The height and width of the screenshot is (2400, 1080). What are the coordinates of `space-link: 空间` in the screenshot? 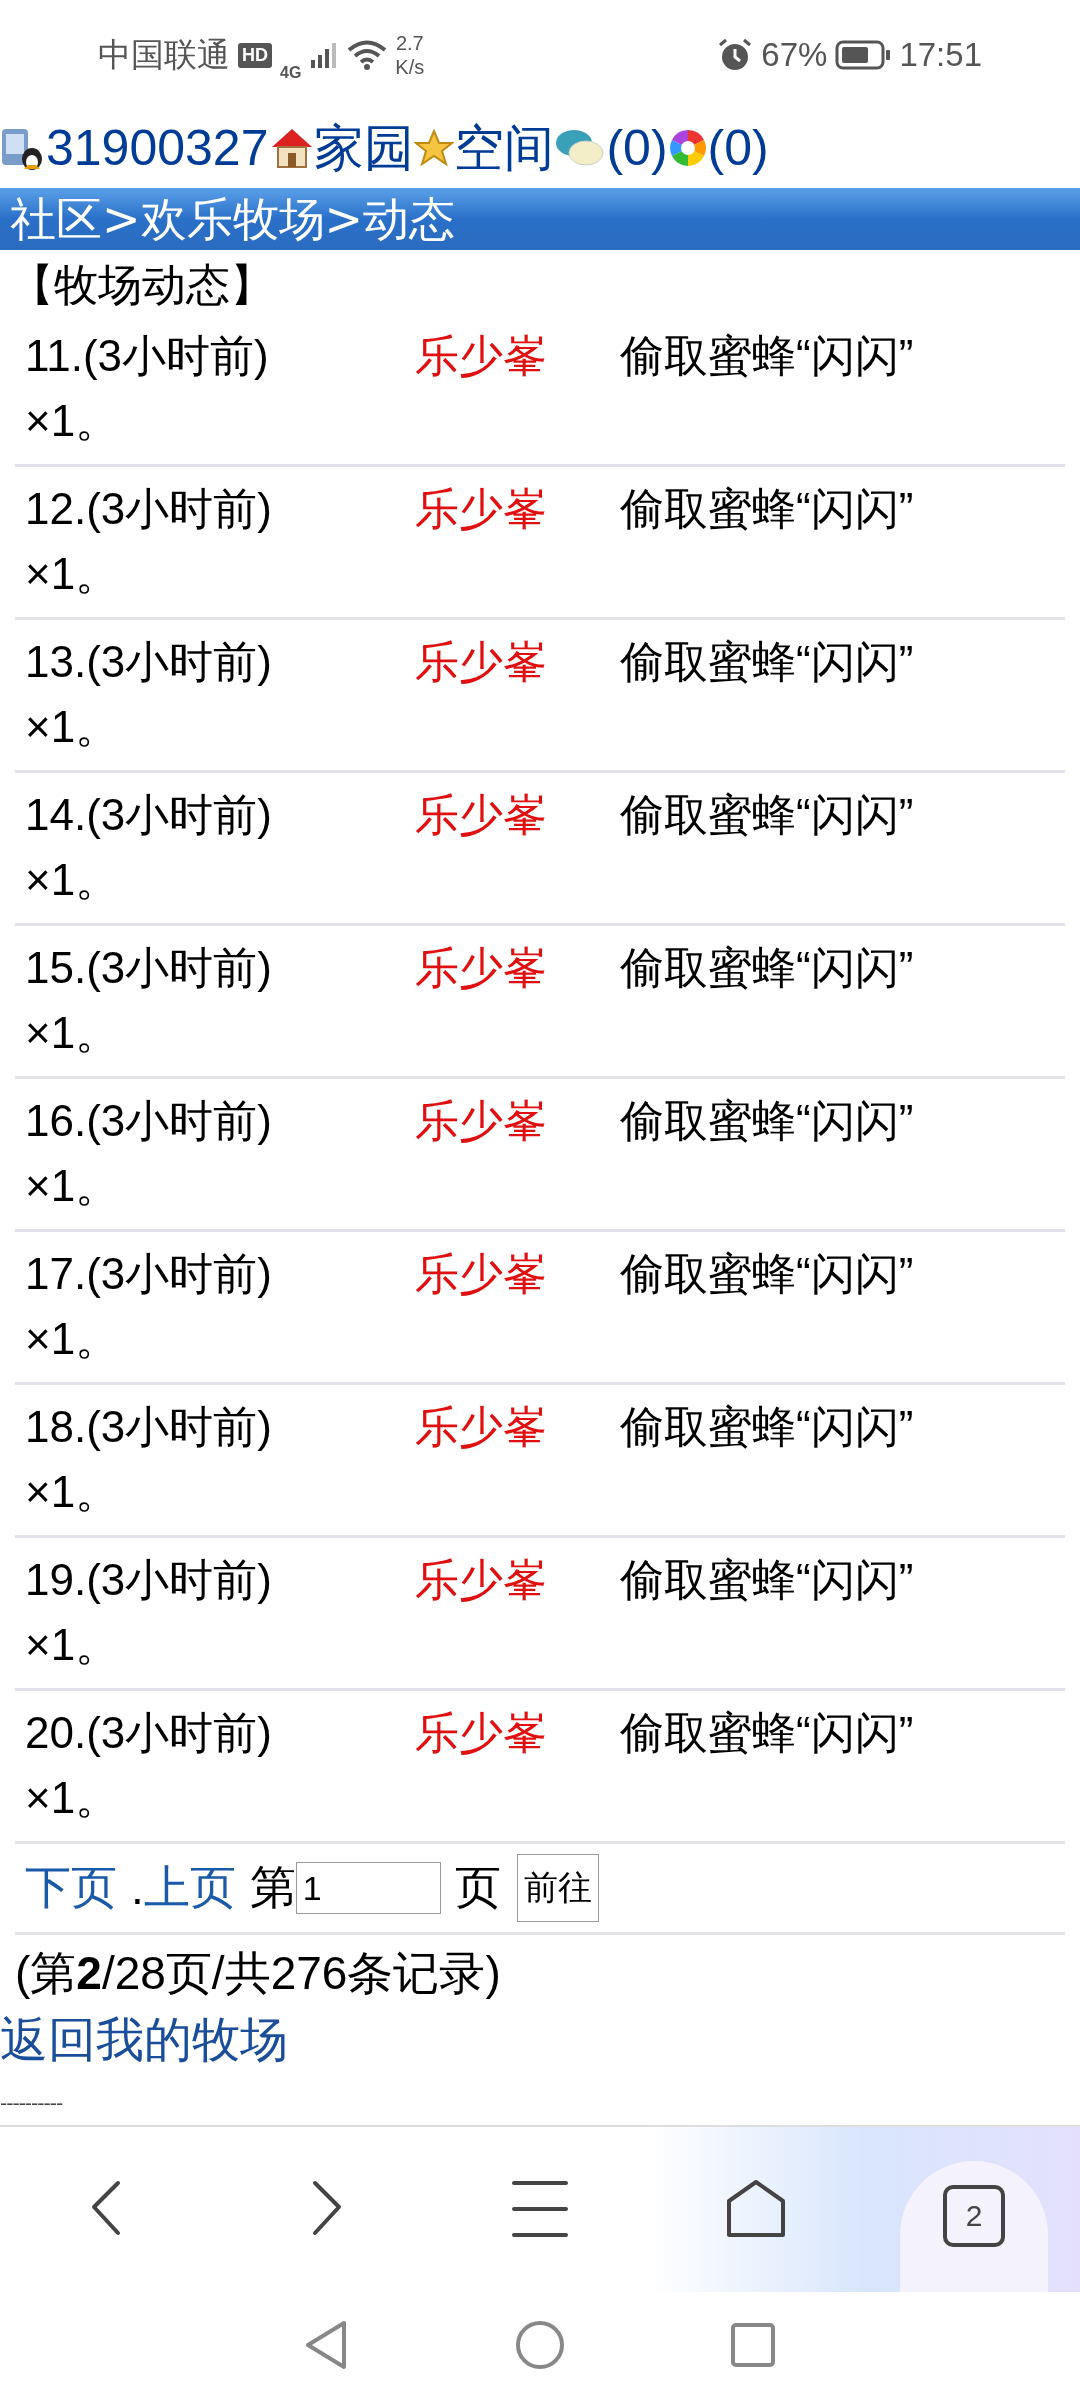 It's located at (504, 148).